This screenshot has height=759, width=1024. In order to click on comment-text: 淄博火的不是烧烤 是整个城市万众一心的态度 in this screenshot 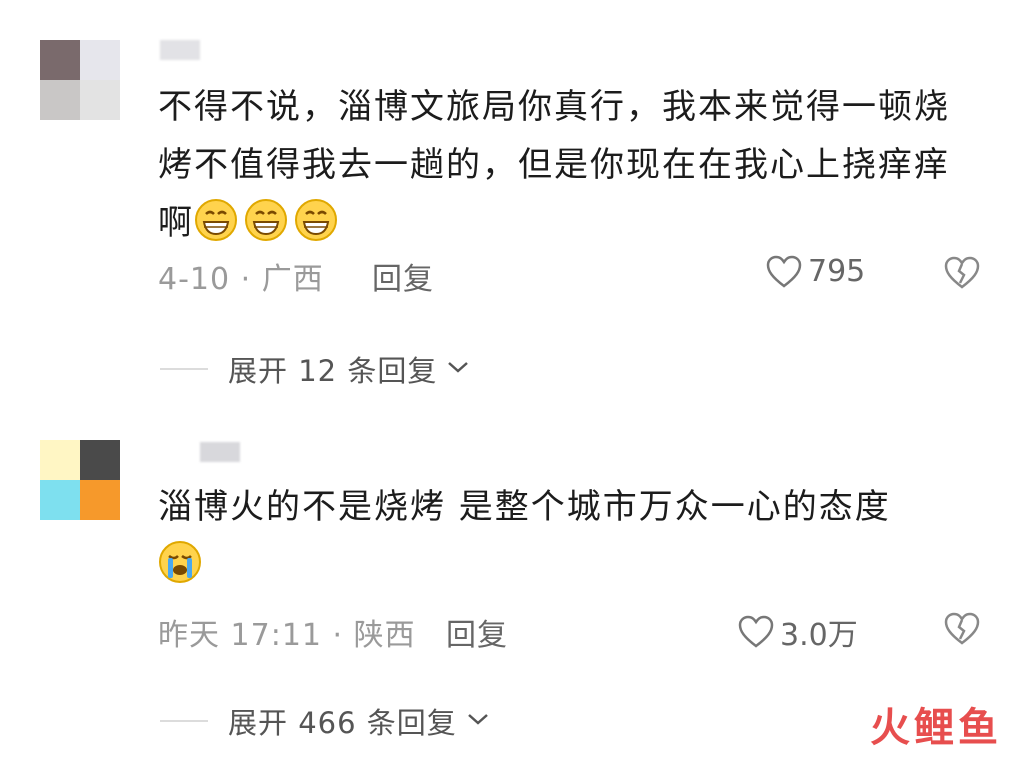, I will do `click(558, 536)`.